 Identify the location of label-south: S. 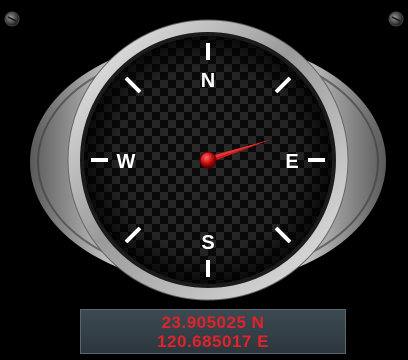
(207, 243).